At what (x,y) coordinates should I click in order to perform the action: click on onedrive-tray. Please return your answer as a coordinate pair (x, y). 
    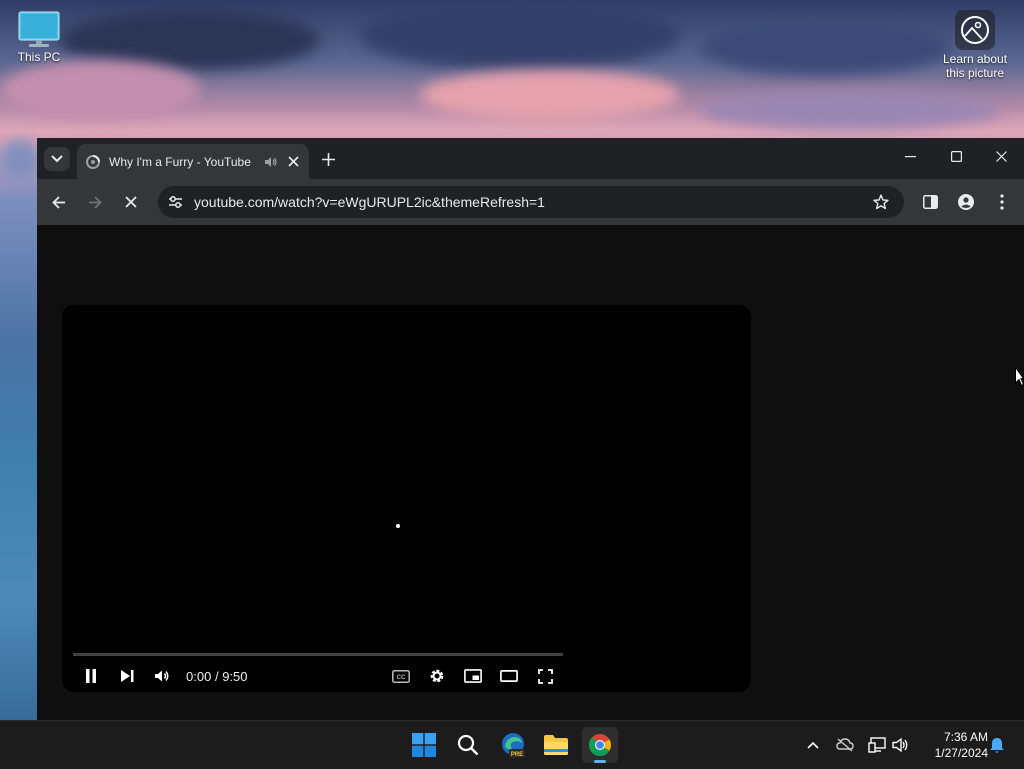
    Looking at the image, I should click on (845, 745).